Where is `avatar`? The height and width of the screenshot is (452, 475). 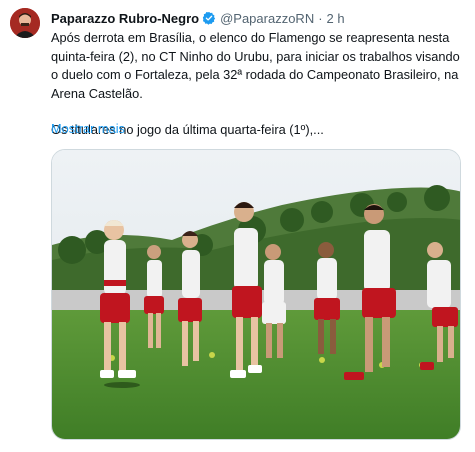
avatar is located at coordinates (25, 23).